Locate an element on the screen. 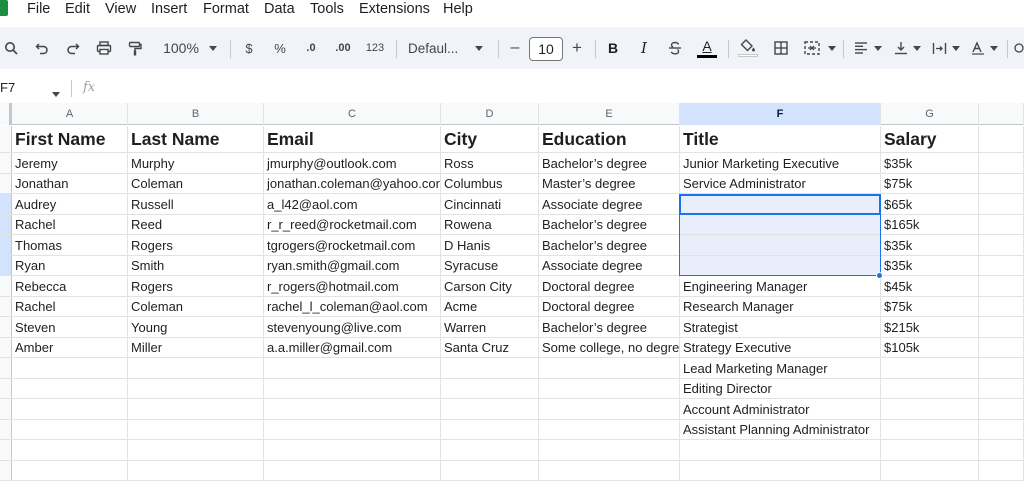 This screenshot has width=1024, height=497. cell-g: $75k is located at coordinates (930, 183).